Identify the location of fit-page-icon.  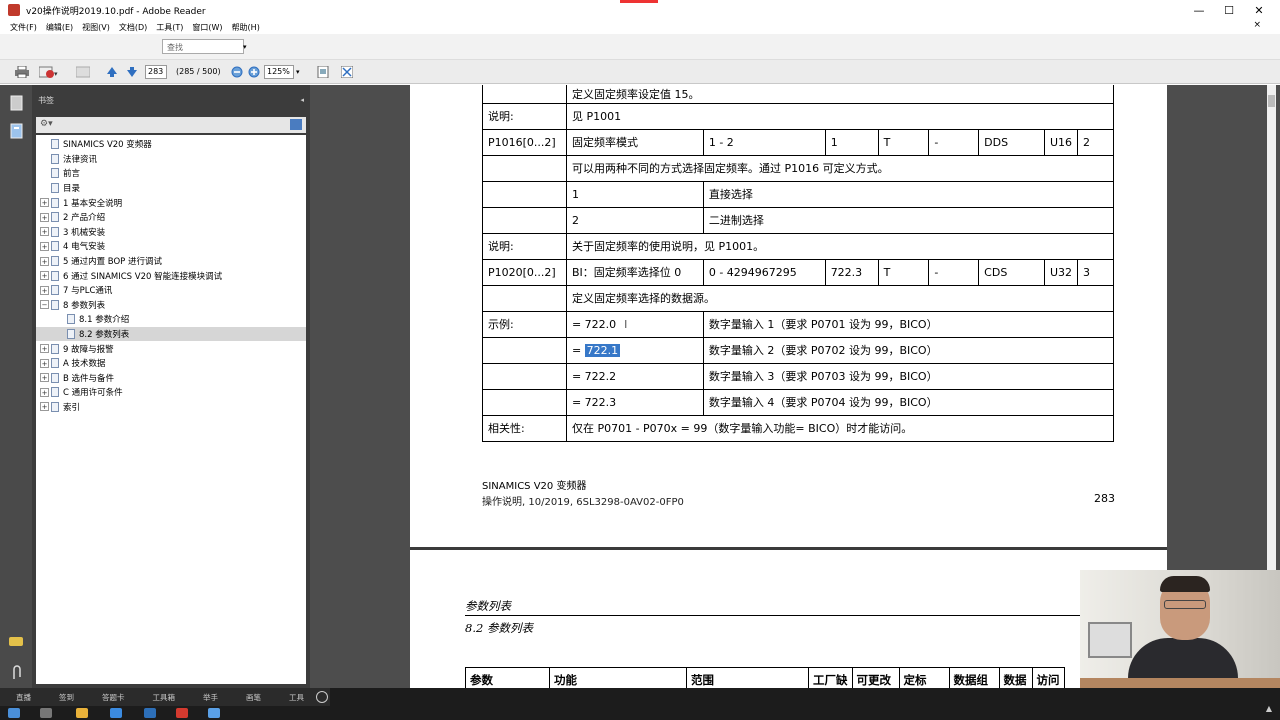
(323, 72).